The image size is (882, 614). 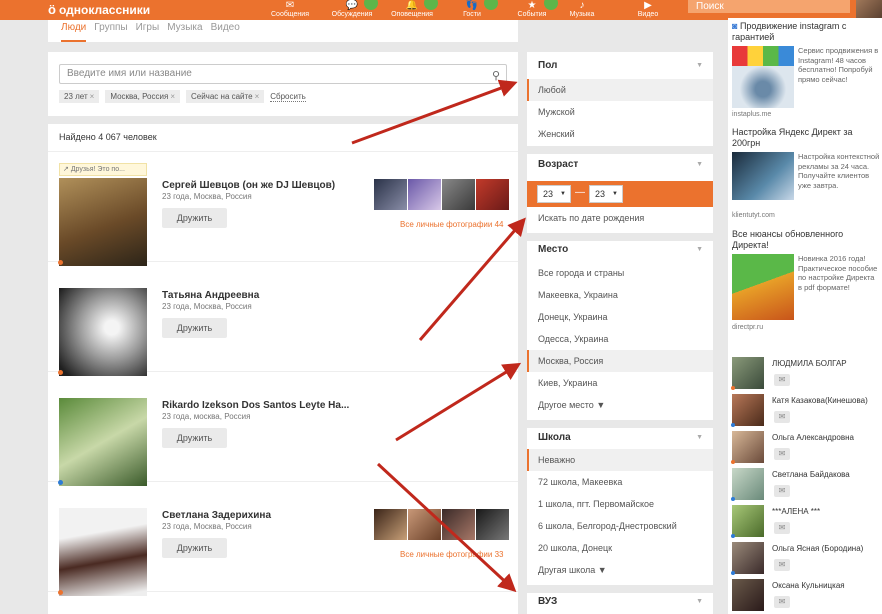 I want to click on nav-music: ♪ Музыка, so click(x=582, y=10).